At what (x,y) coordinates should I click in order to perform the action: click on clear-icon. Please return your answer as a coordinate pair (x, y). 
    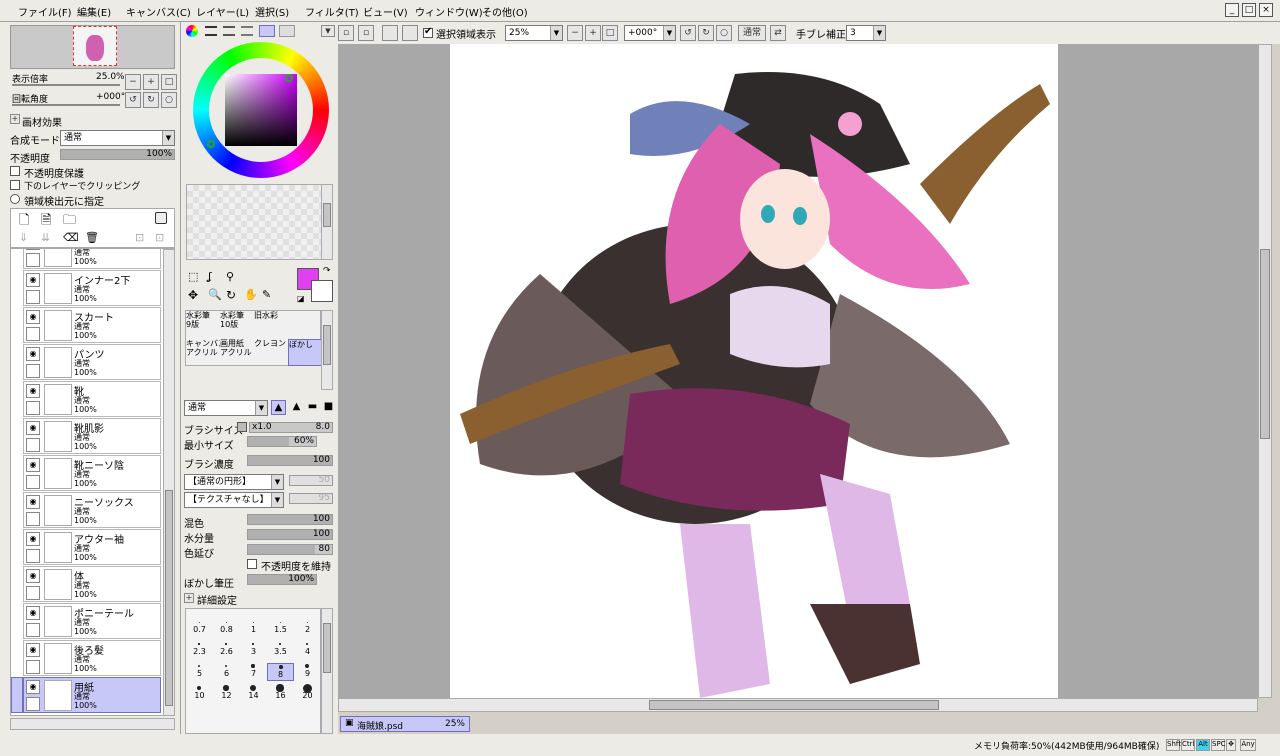
    Looking at the image, I should click on (390, 33).